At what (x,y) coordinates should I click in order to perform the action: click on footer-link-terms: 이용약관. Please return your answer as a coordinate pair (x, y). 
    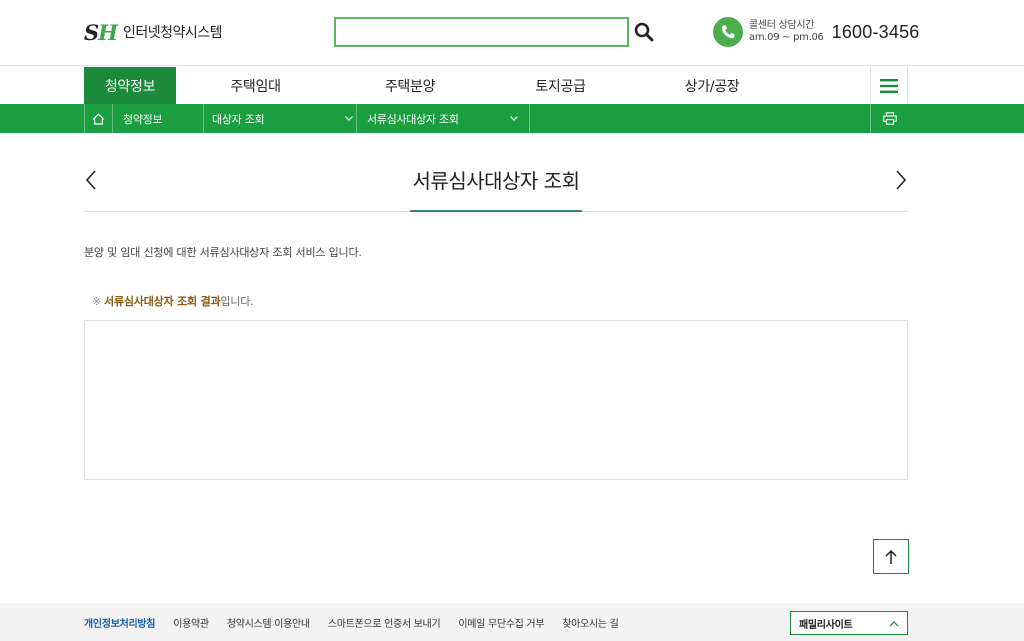
    Looking at the image, I should click on (191, 622).